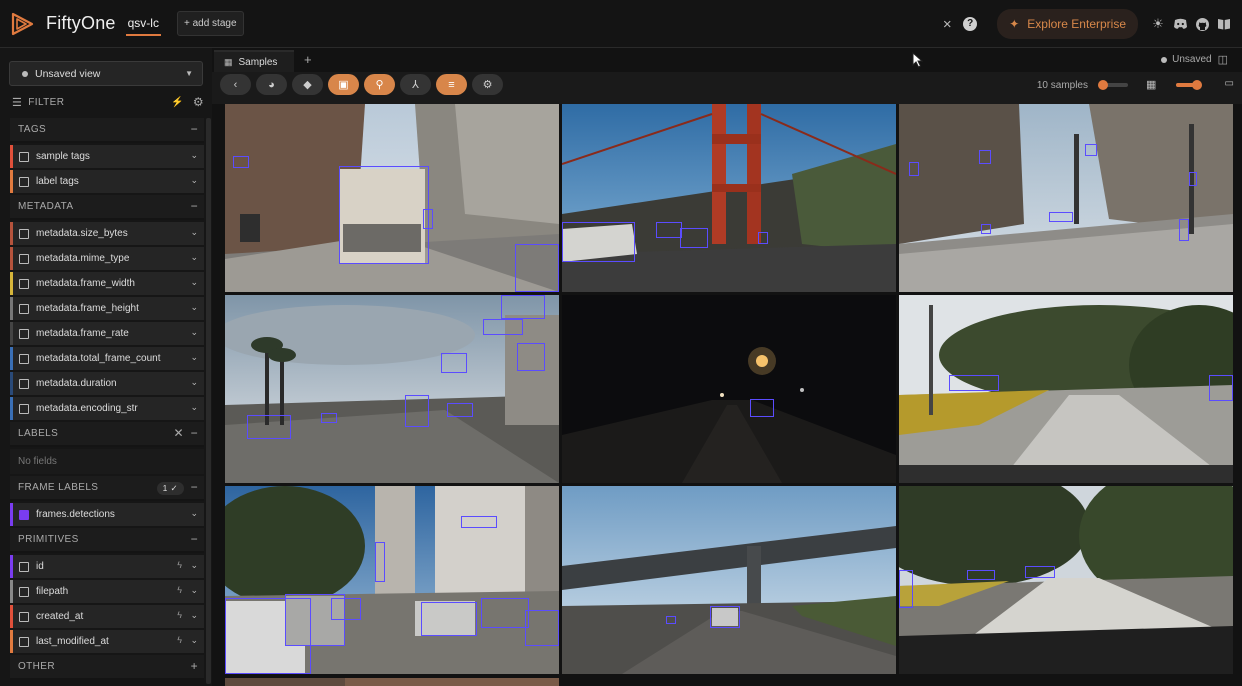  Describe the element at coordinates (970, 24) in the screenshot. I see `help-icon: ?` at that location.